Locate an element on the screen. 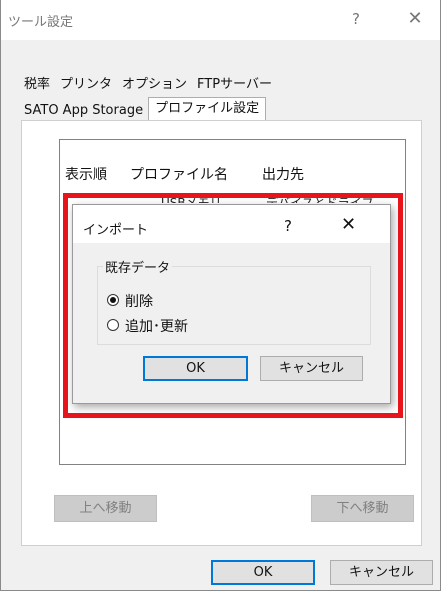 The image size is (443, 592). window-title: ツール設定 is located at coordinates (41, 22).